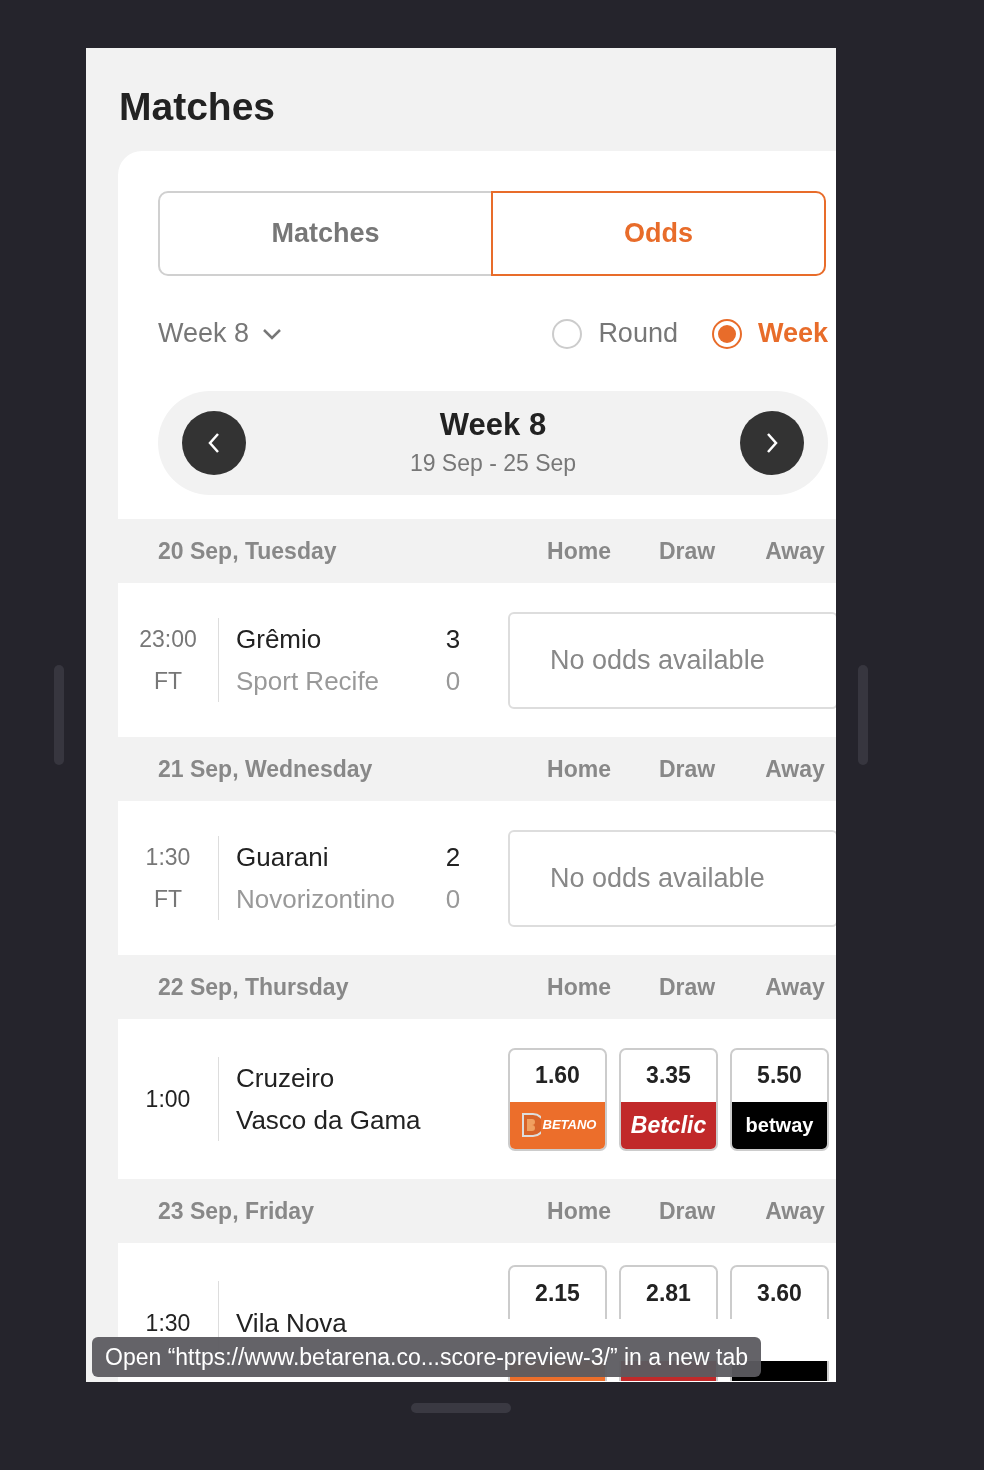 This screenshot has width=984, height=1470. I want to click on week-title: Week 8, so click(493, 425).